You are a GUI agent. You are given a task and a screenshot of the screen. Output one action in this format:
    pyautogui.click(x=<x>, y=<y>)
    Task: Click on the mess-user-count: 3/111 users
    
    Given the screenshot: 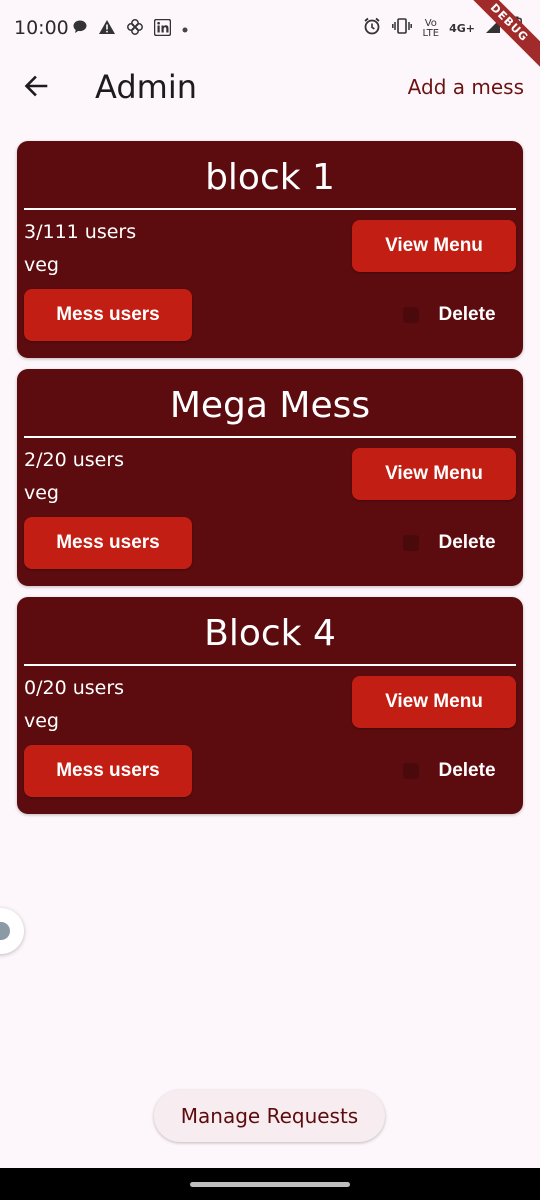 What is the action you would take?
    pyautogui.click(x=80, y=232)
    